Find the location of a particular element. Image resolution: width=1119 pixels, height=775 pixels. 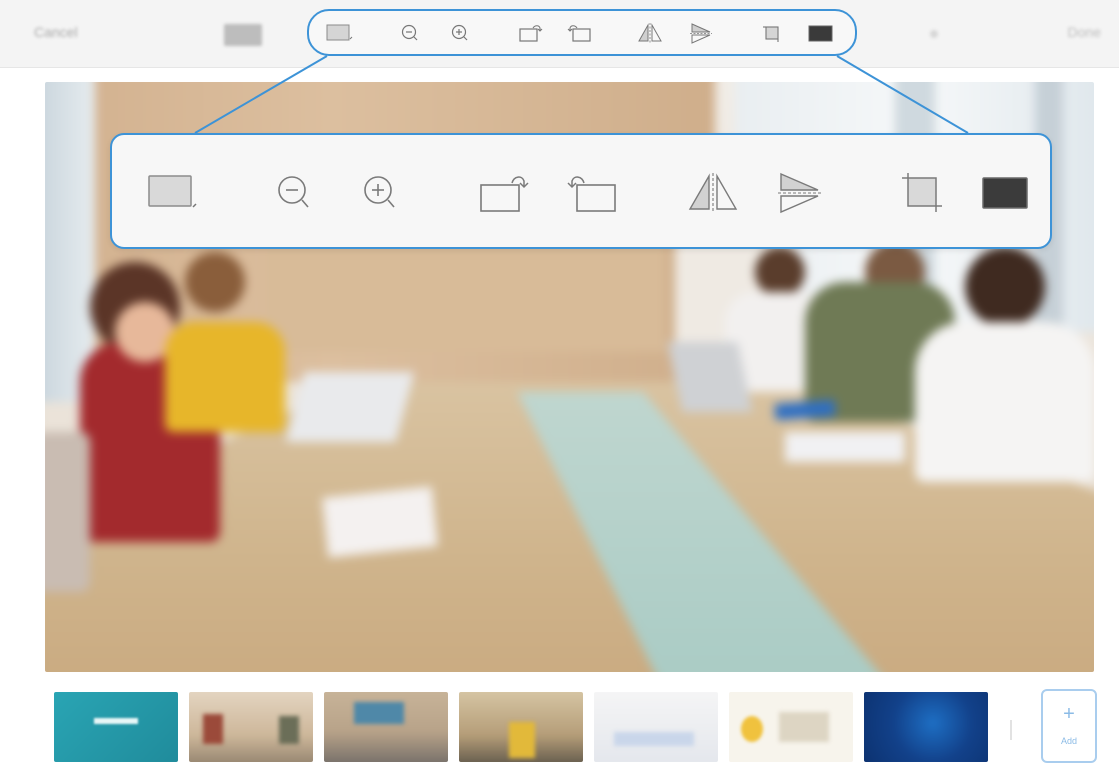

image-edit-toolbar-zoomed is located at coordinates (581, 191).